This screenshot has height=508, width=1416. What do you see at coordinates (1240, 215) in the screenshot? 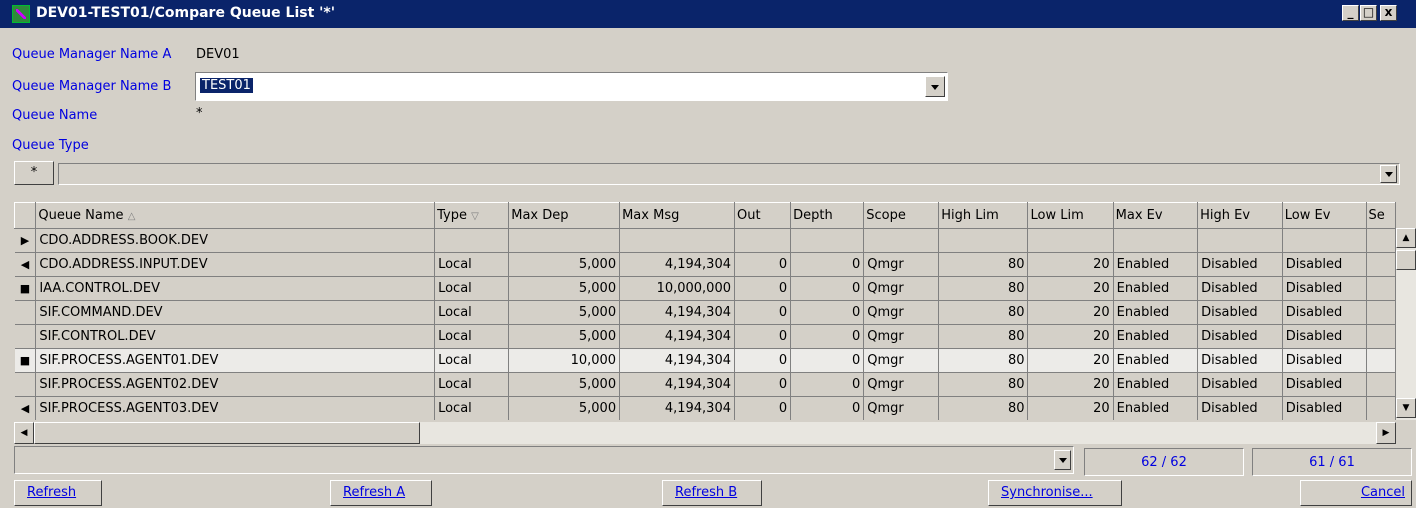
I see `col-high-ev: High Ev` at bounding box center [1240, 215].